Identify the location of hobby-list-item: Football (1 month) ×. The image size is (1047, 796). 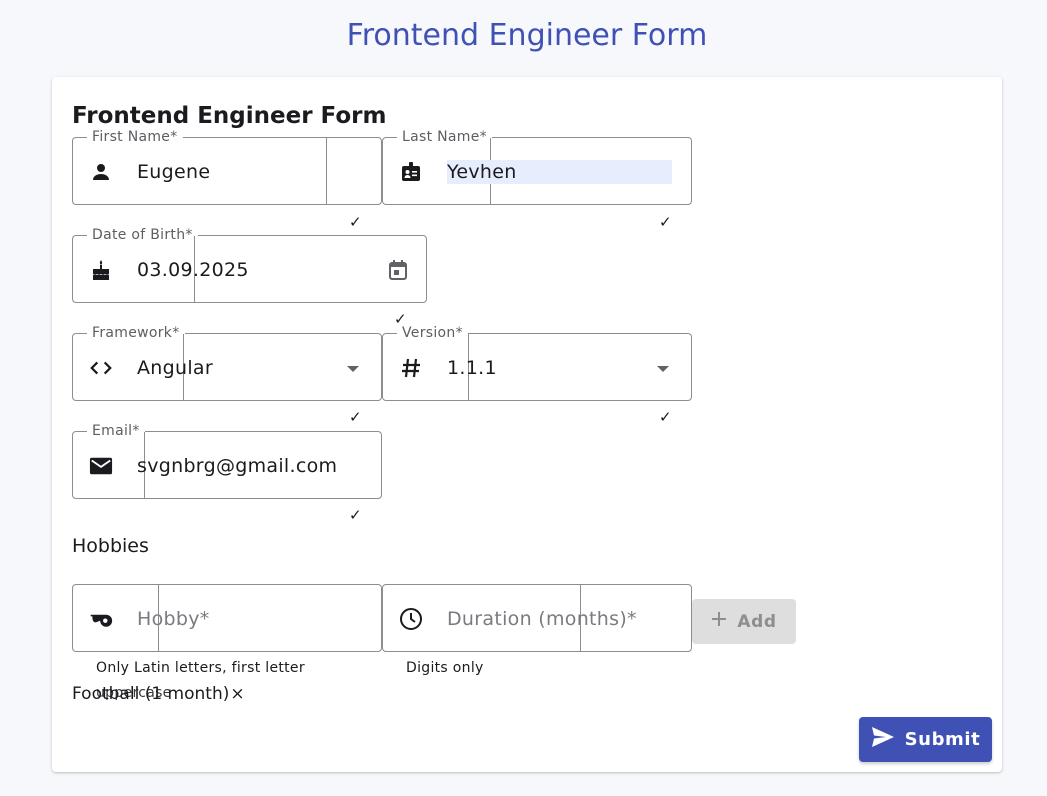
(158, 694).